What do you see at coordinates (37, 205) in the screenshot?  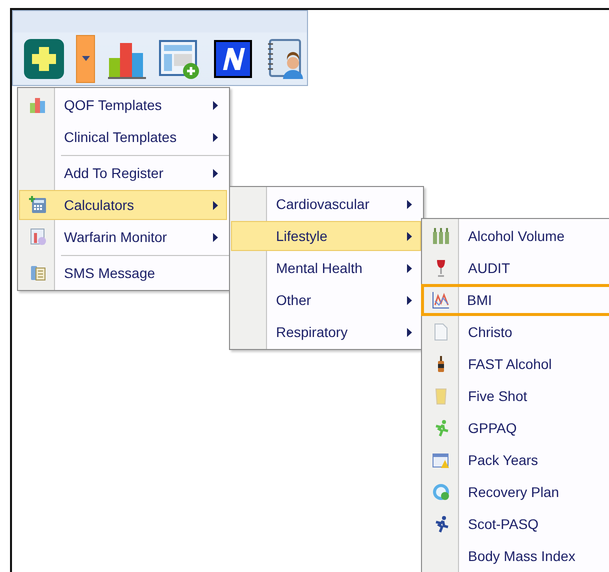 I see `calculator-icon` at bounding box center [37, 205].